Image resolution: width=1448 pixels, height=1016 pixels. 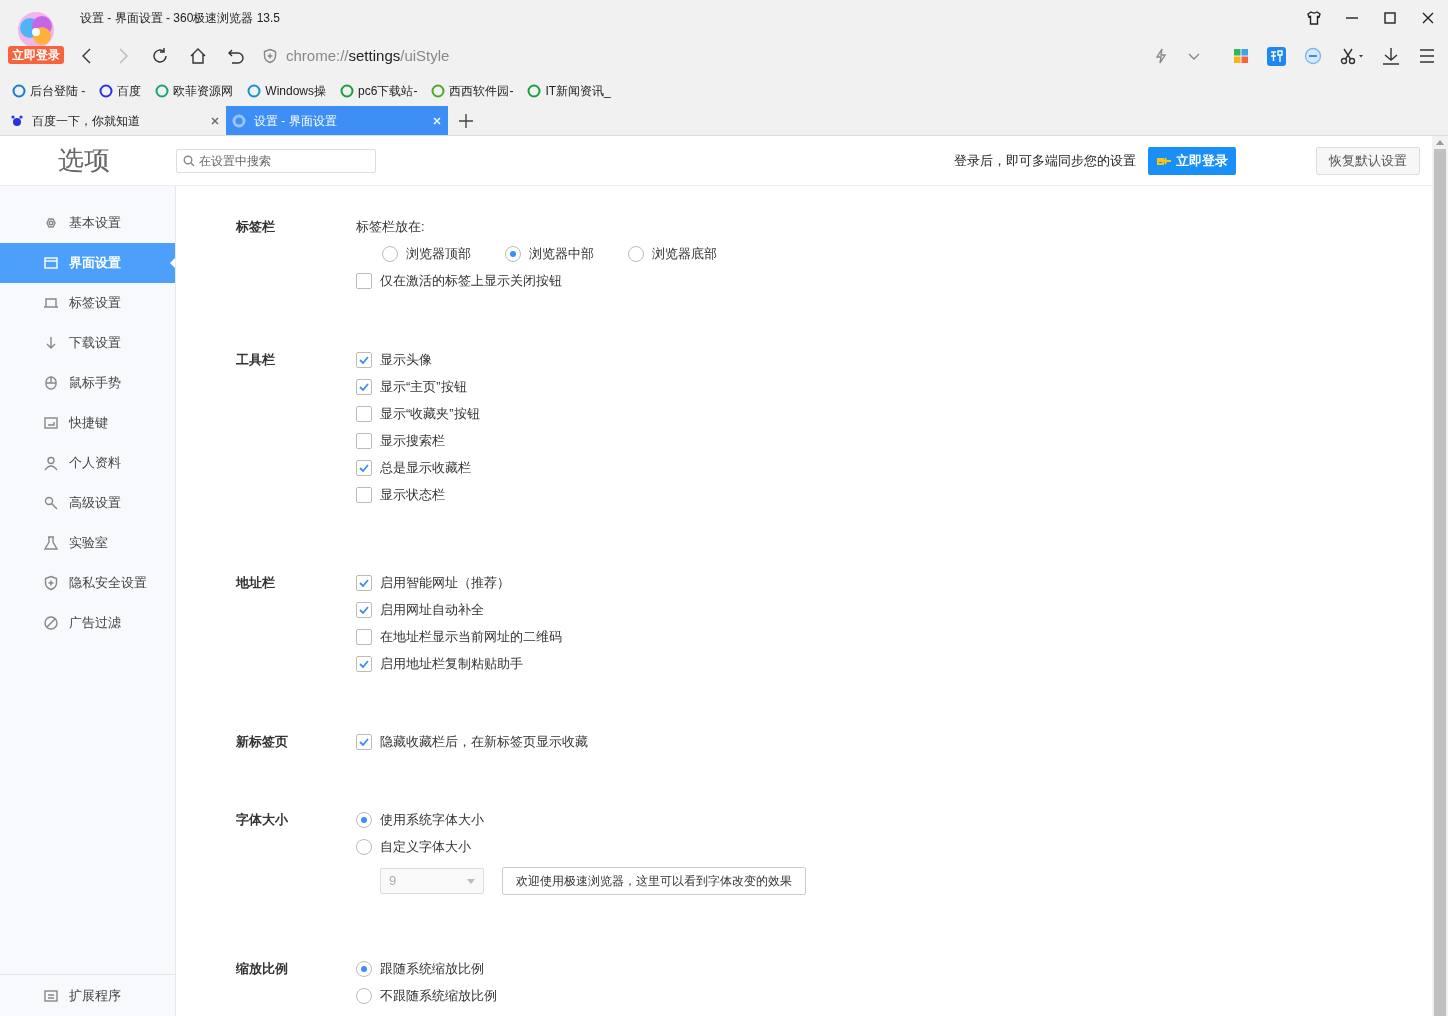 What do you see at coordinates (391, 227) in the screenshot?
I see `option-label: 标签栏放在:` at bounding box center [391, 227].